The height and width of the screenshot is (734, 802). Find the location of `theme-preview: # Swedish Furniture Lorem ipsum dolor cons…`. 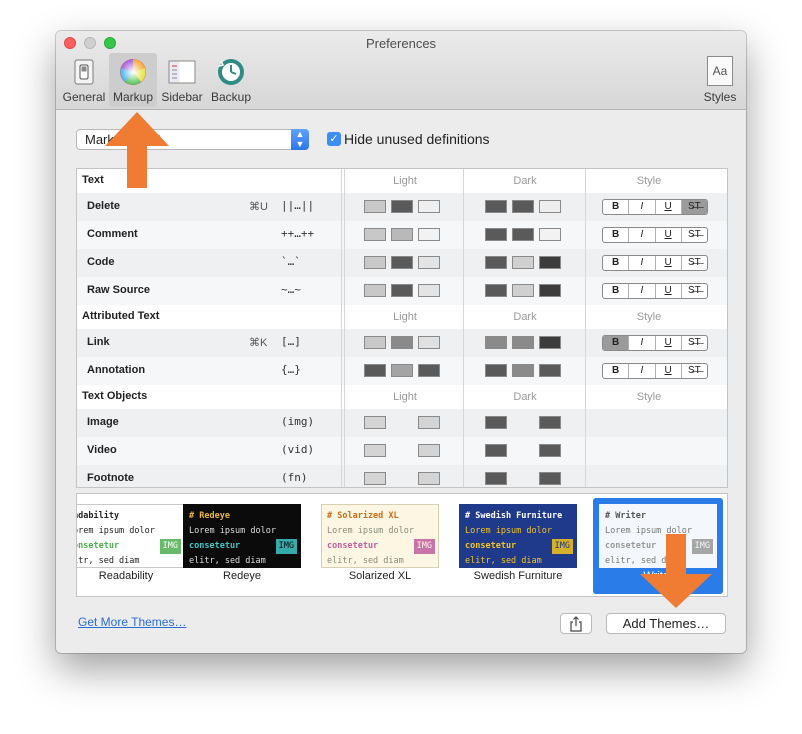

theme-preview: # Swedish Furniture Lorem ipsum dolor cons… is located at coordinates (518, 536).